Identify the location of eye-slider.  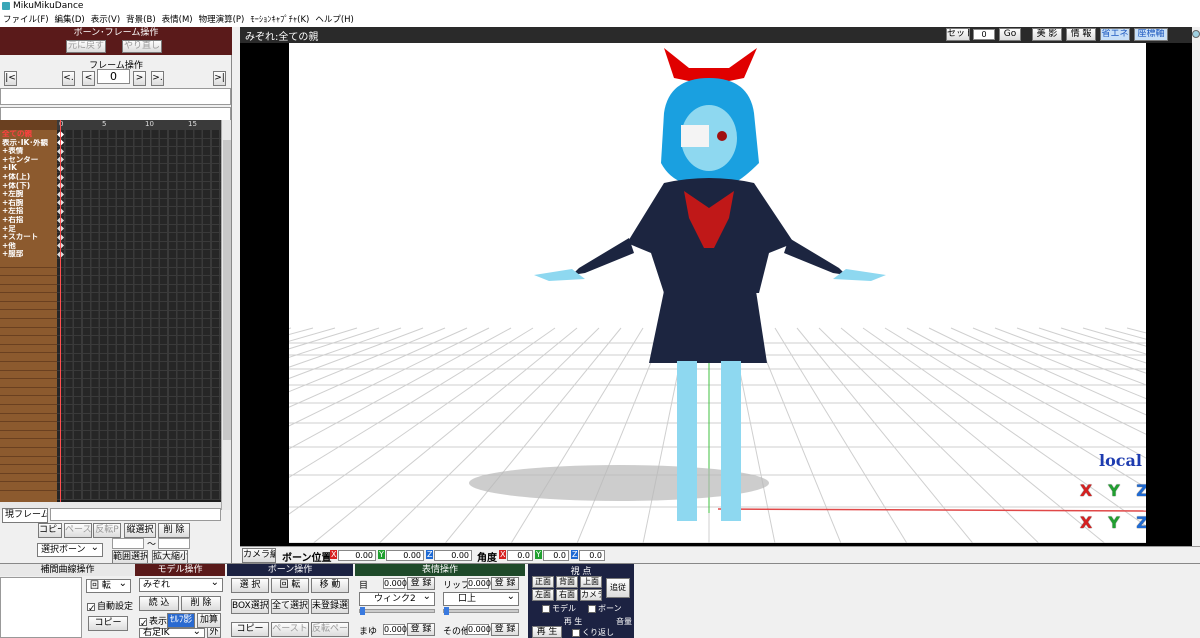
(397, 611).